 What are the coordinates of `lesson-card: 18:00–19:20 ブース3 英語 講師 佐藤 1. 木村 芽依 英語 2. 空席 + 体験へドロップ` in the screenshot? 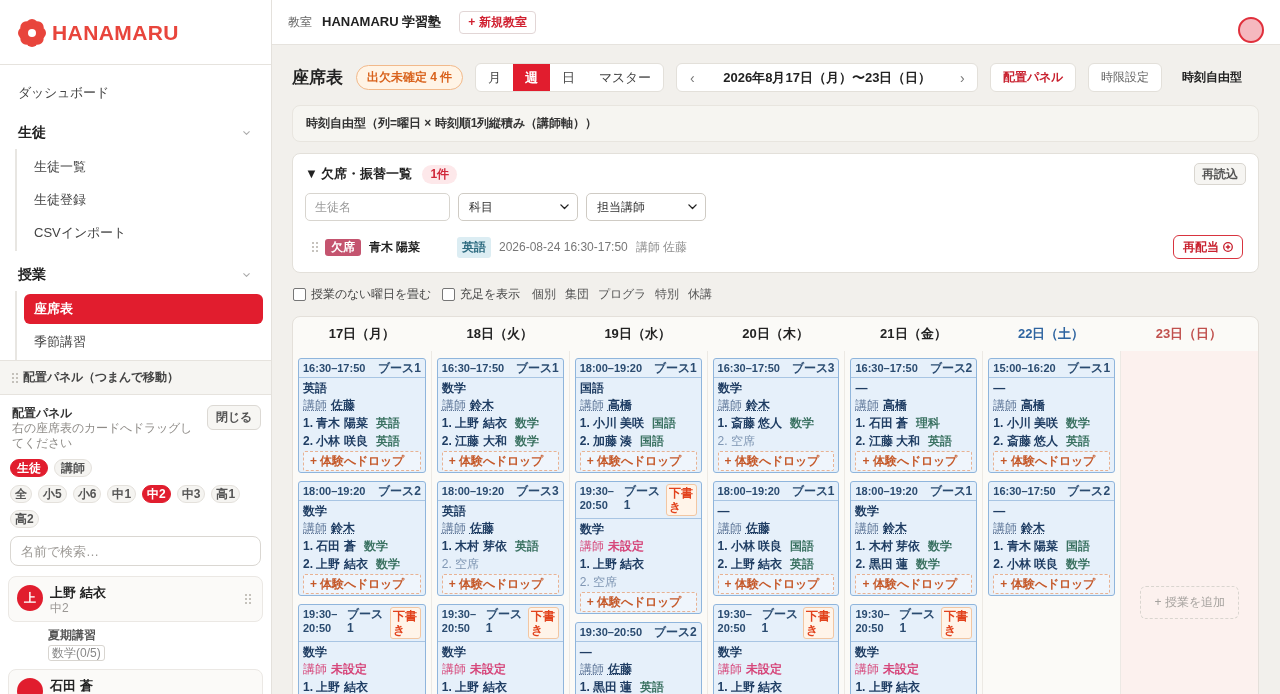 It's located at (500, 538).